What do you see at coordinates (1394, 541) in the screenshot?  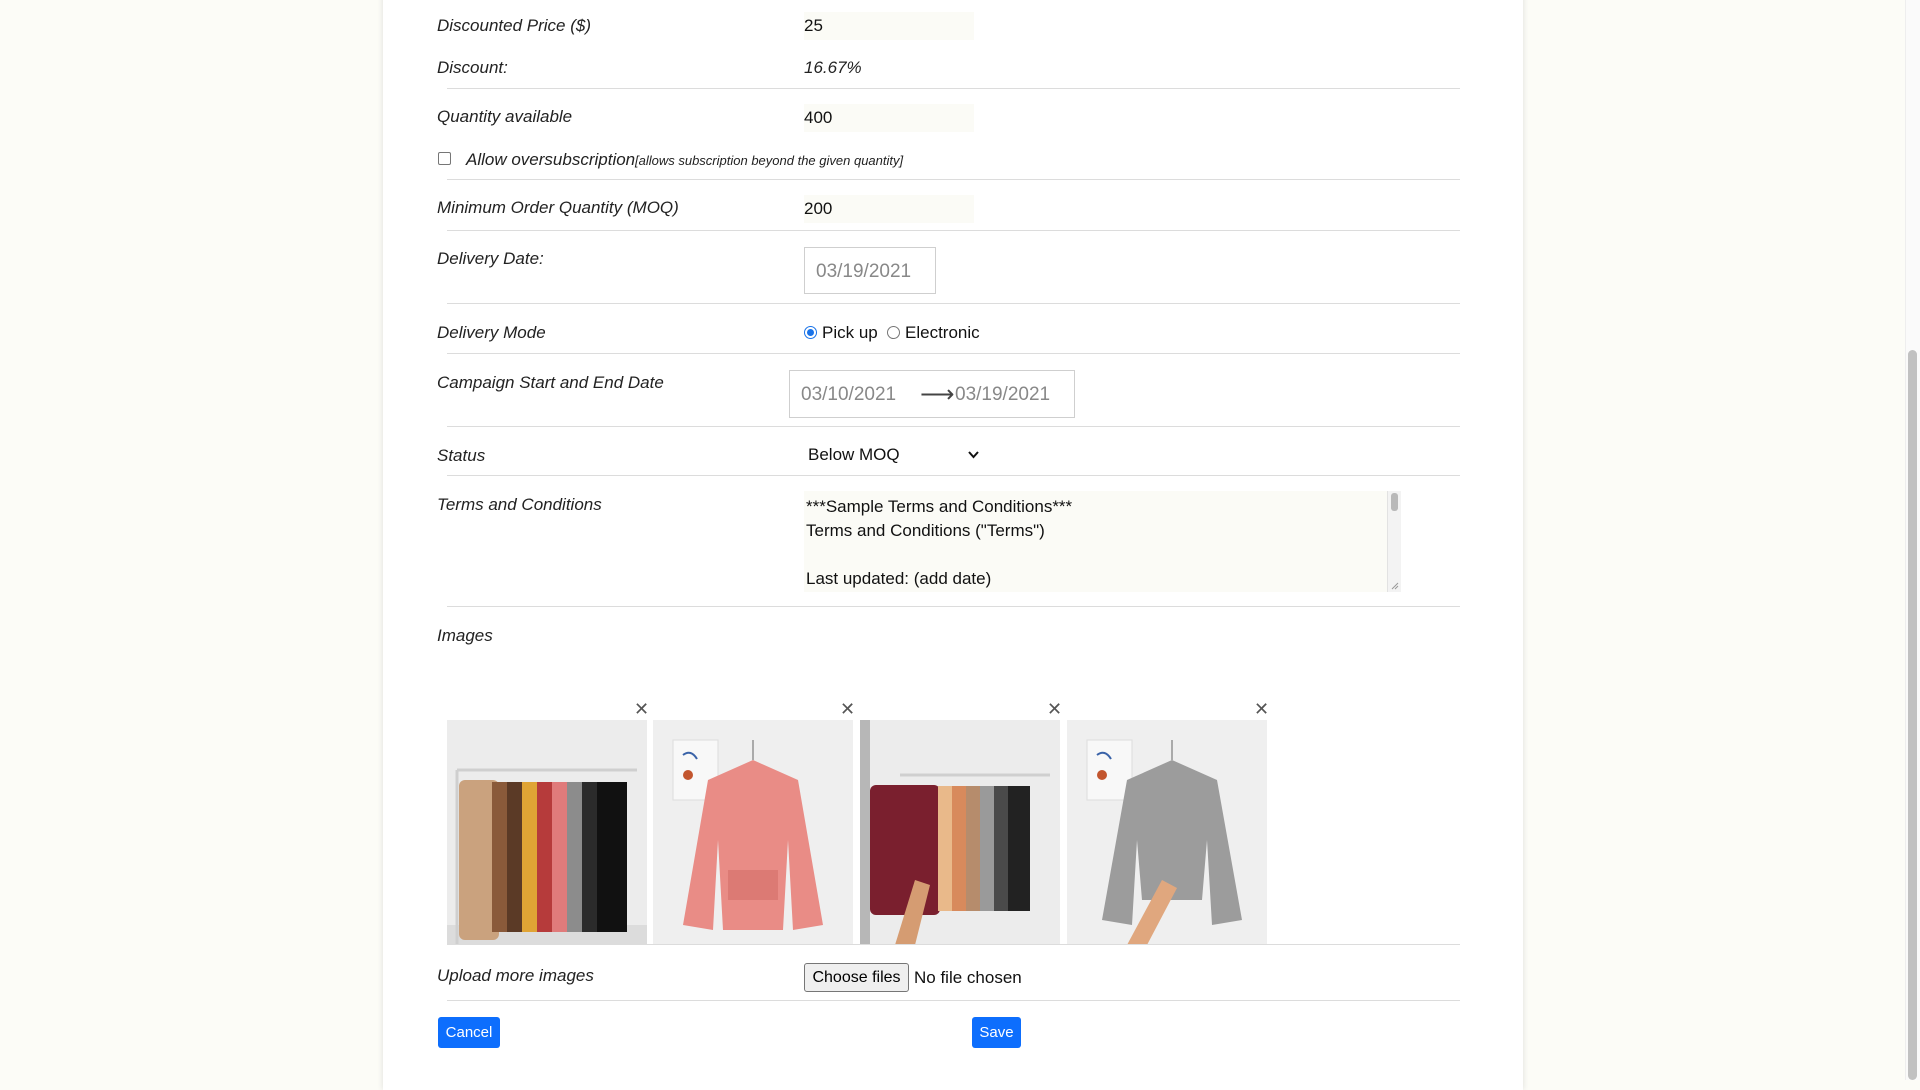 I see `terms-scrollbar` at bounding box center [1394, 541].